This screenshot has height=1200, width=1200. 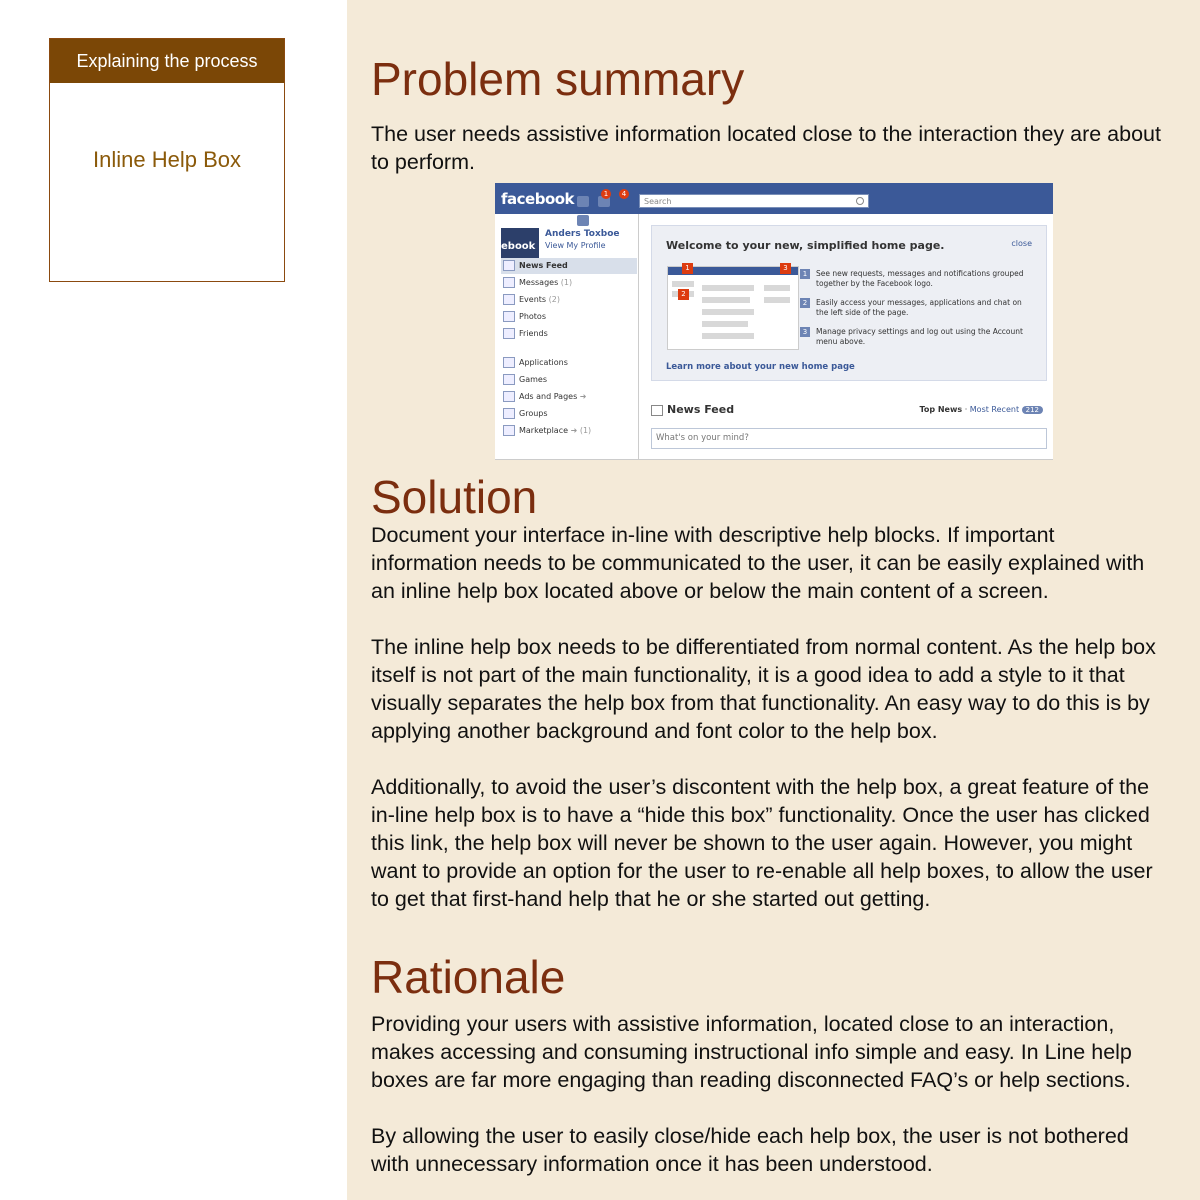 I want to click on nav-count: ➜ (1), so click(x=581, y=430).